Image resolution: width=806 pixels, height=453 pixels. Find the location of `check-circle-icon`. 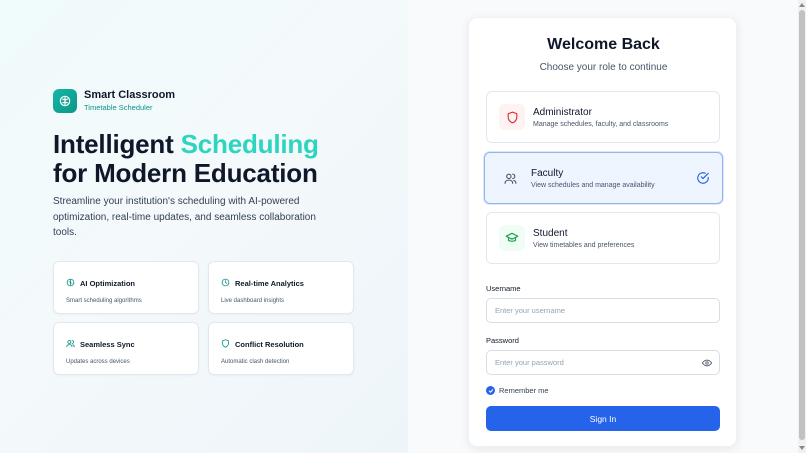

check-circle-icon is located at coordinates (703, 180).